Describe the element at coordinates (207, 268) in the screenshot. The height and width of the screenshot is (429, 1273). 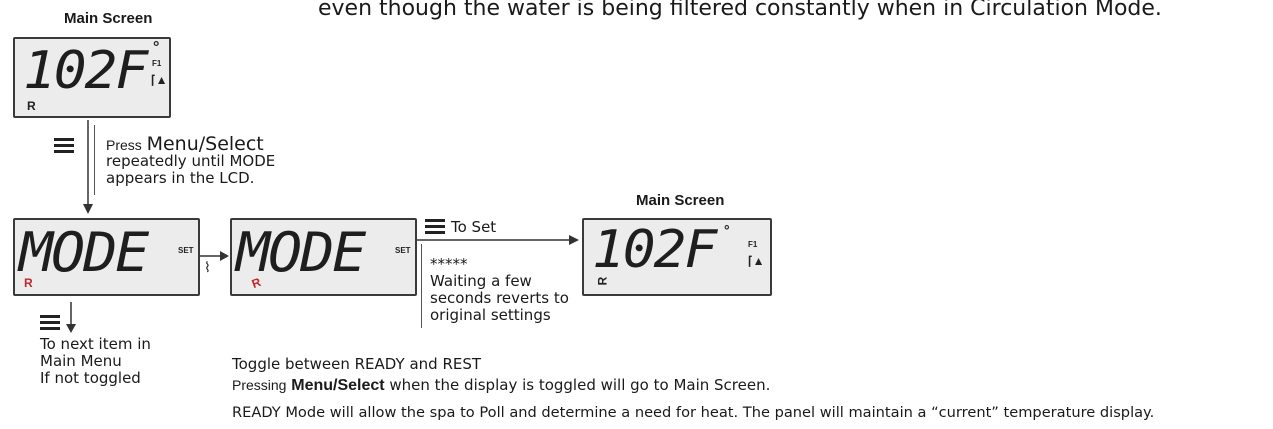
I see `thermometer-icon: ⌇` at that location.